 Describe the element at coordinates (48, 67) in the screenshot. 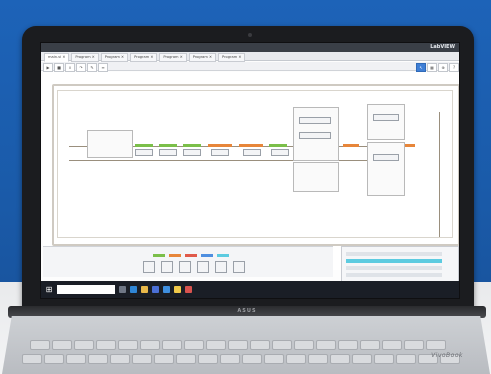

I see `run-icon: ▶` at that location.